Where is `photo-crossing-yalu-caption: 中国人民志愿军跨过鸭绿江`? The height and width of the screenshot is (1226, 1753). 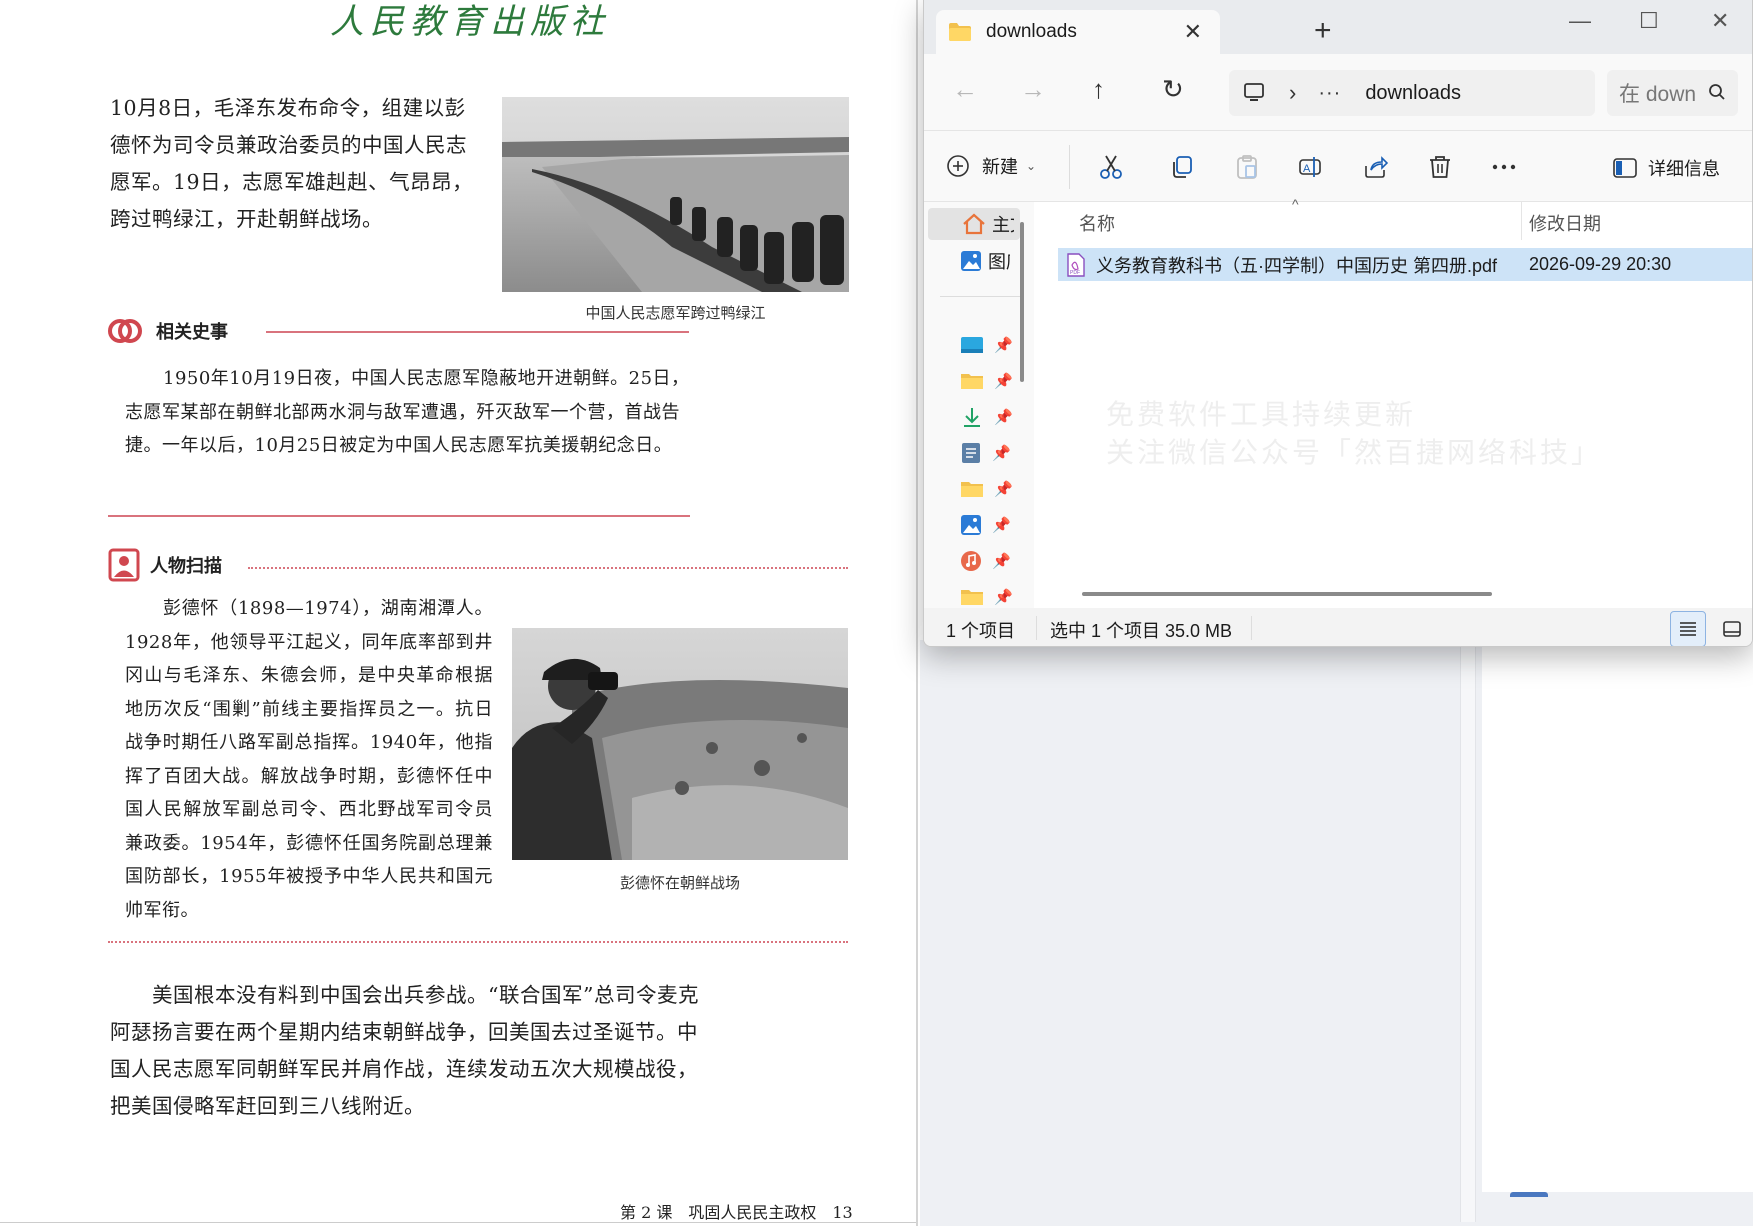 photo-crossing-yalu-caption: 中国人民志愿军跨过鸭绿江 is located at coordinates (675, 313).